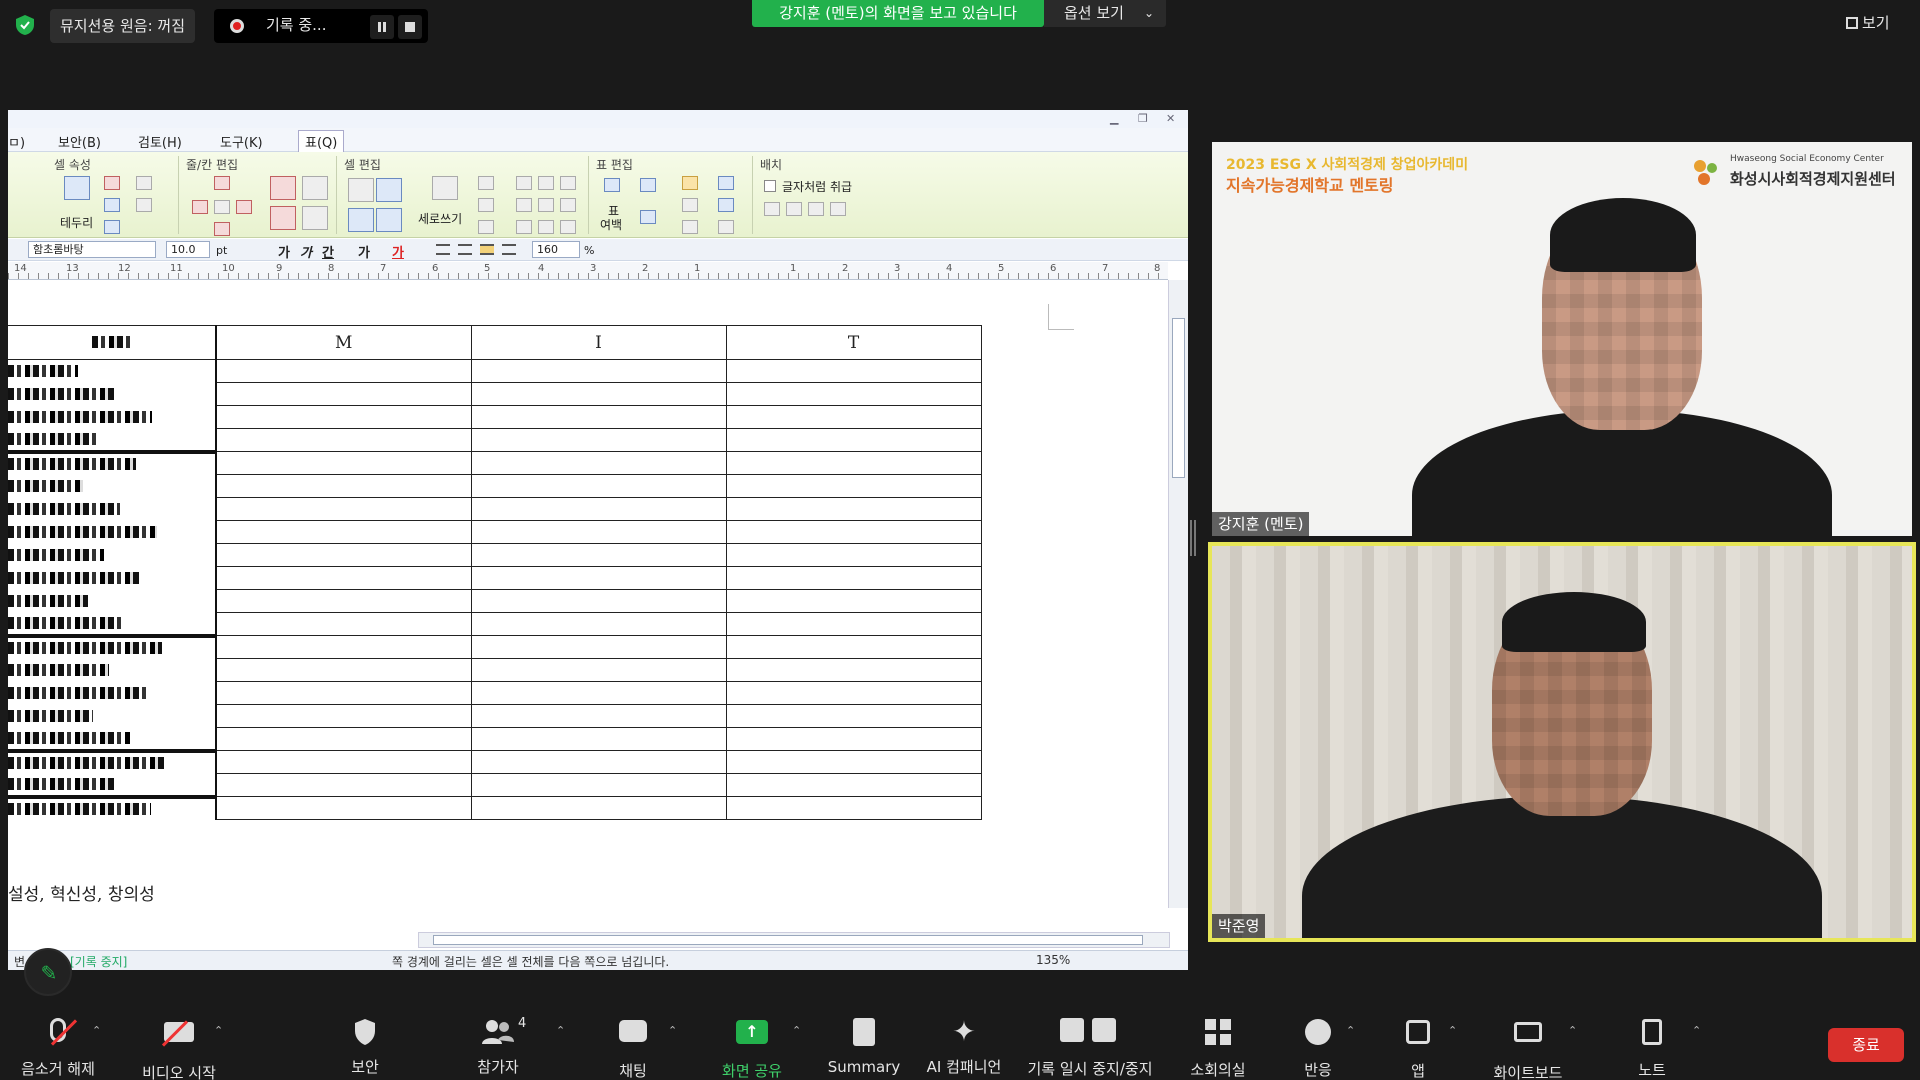  What do you see at coordinates (283, 218) in the screenshot?
I see `split-icon` at bounding box center [283, 218].